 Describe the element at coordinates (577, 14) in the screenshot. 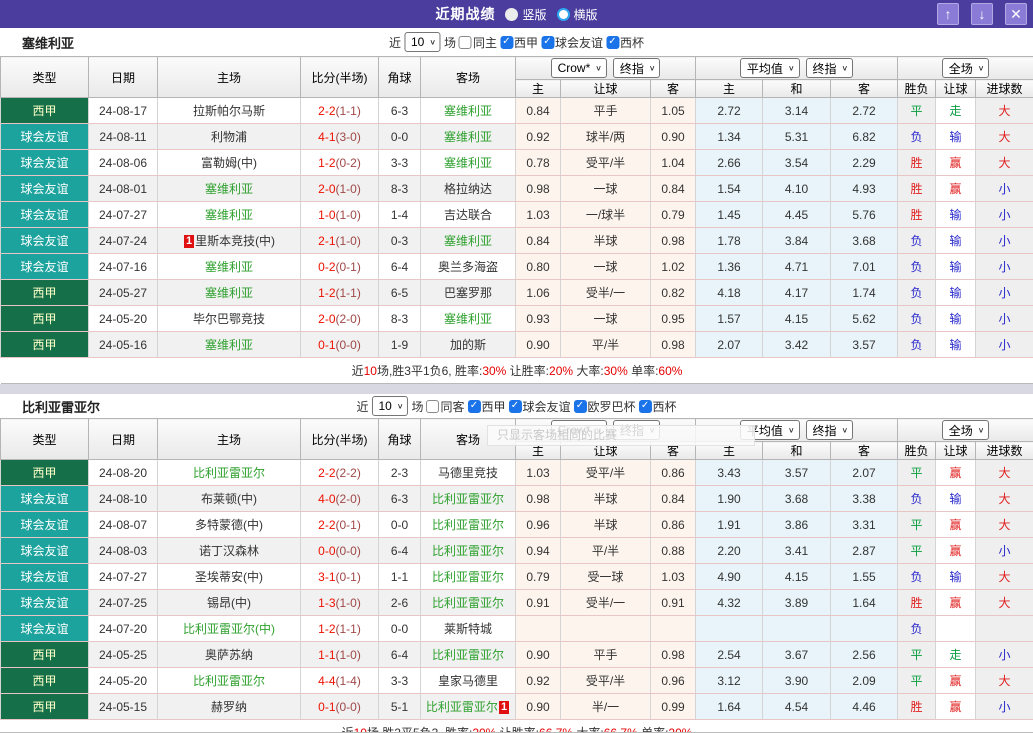

I see `radio-horizontal-layout: 横版` at that location.